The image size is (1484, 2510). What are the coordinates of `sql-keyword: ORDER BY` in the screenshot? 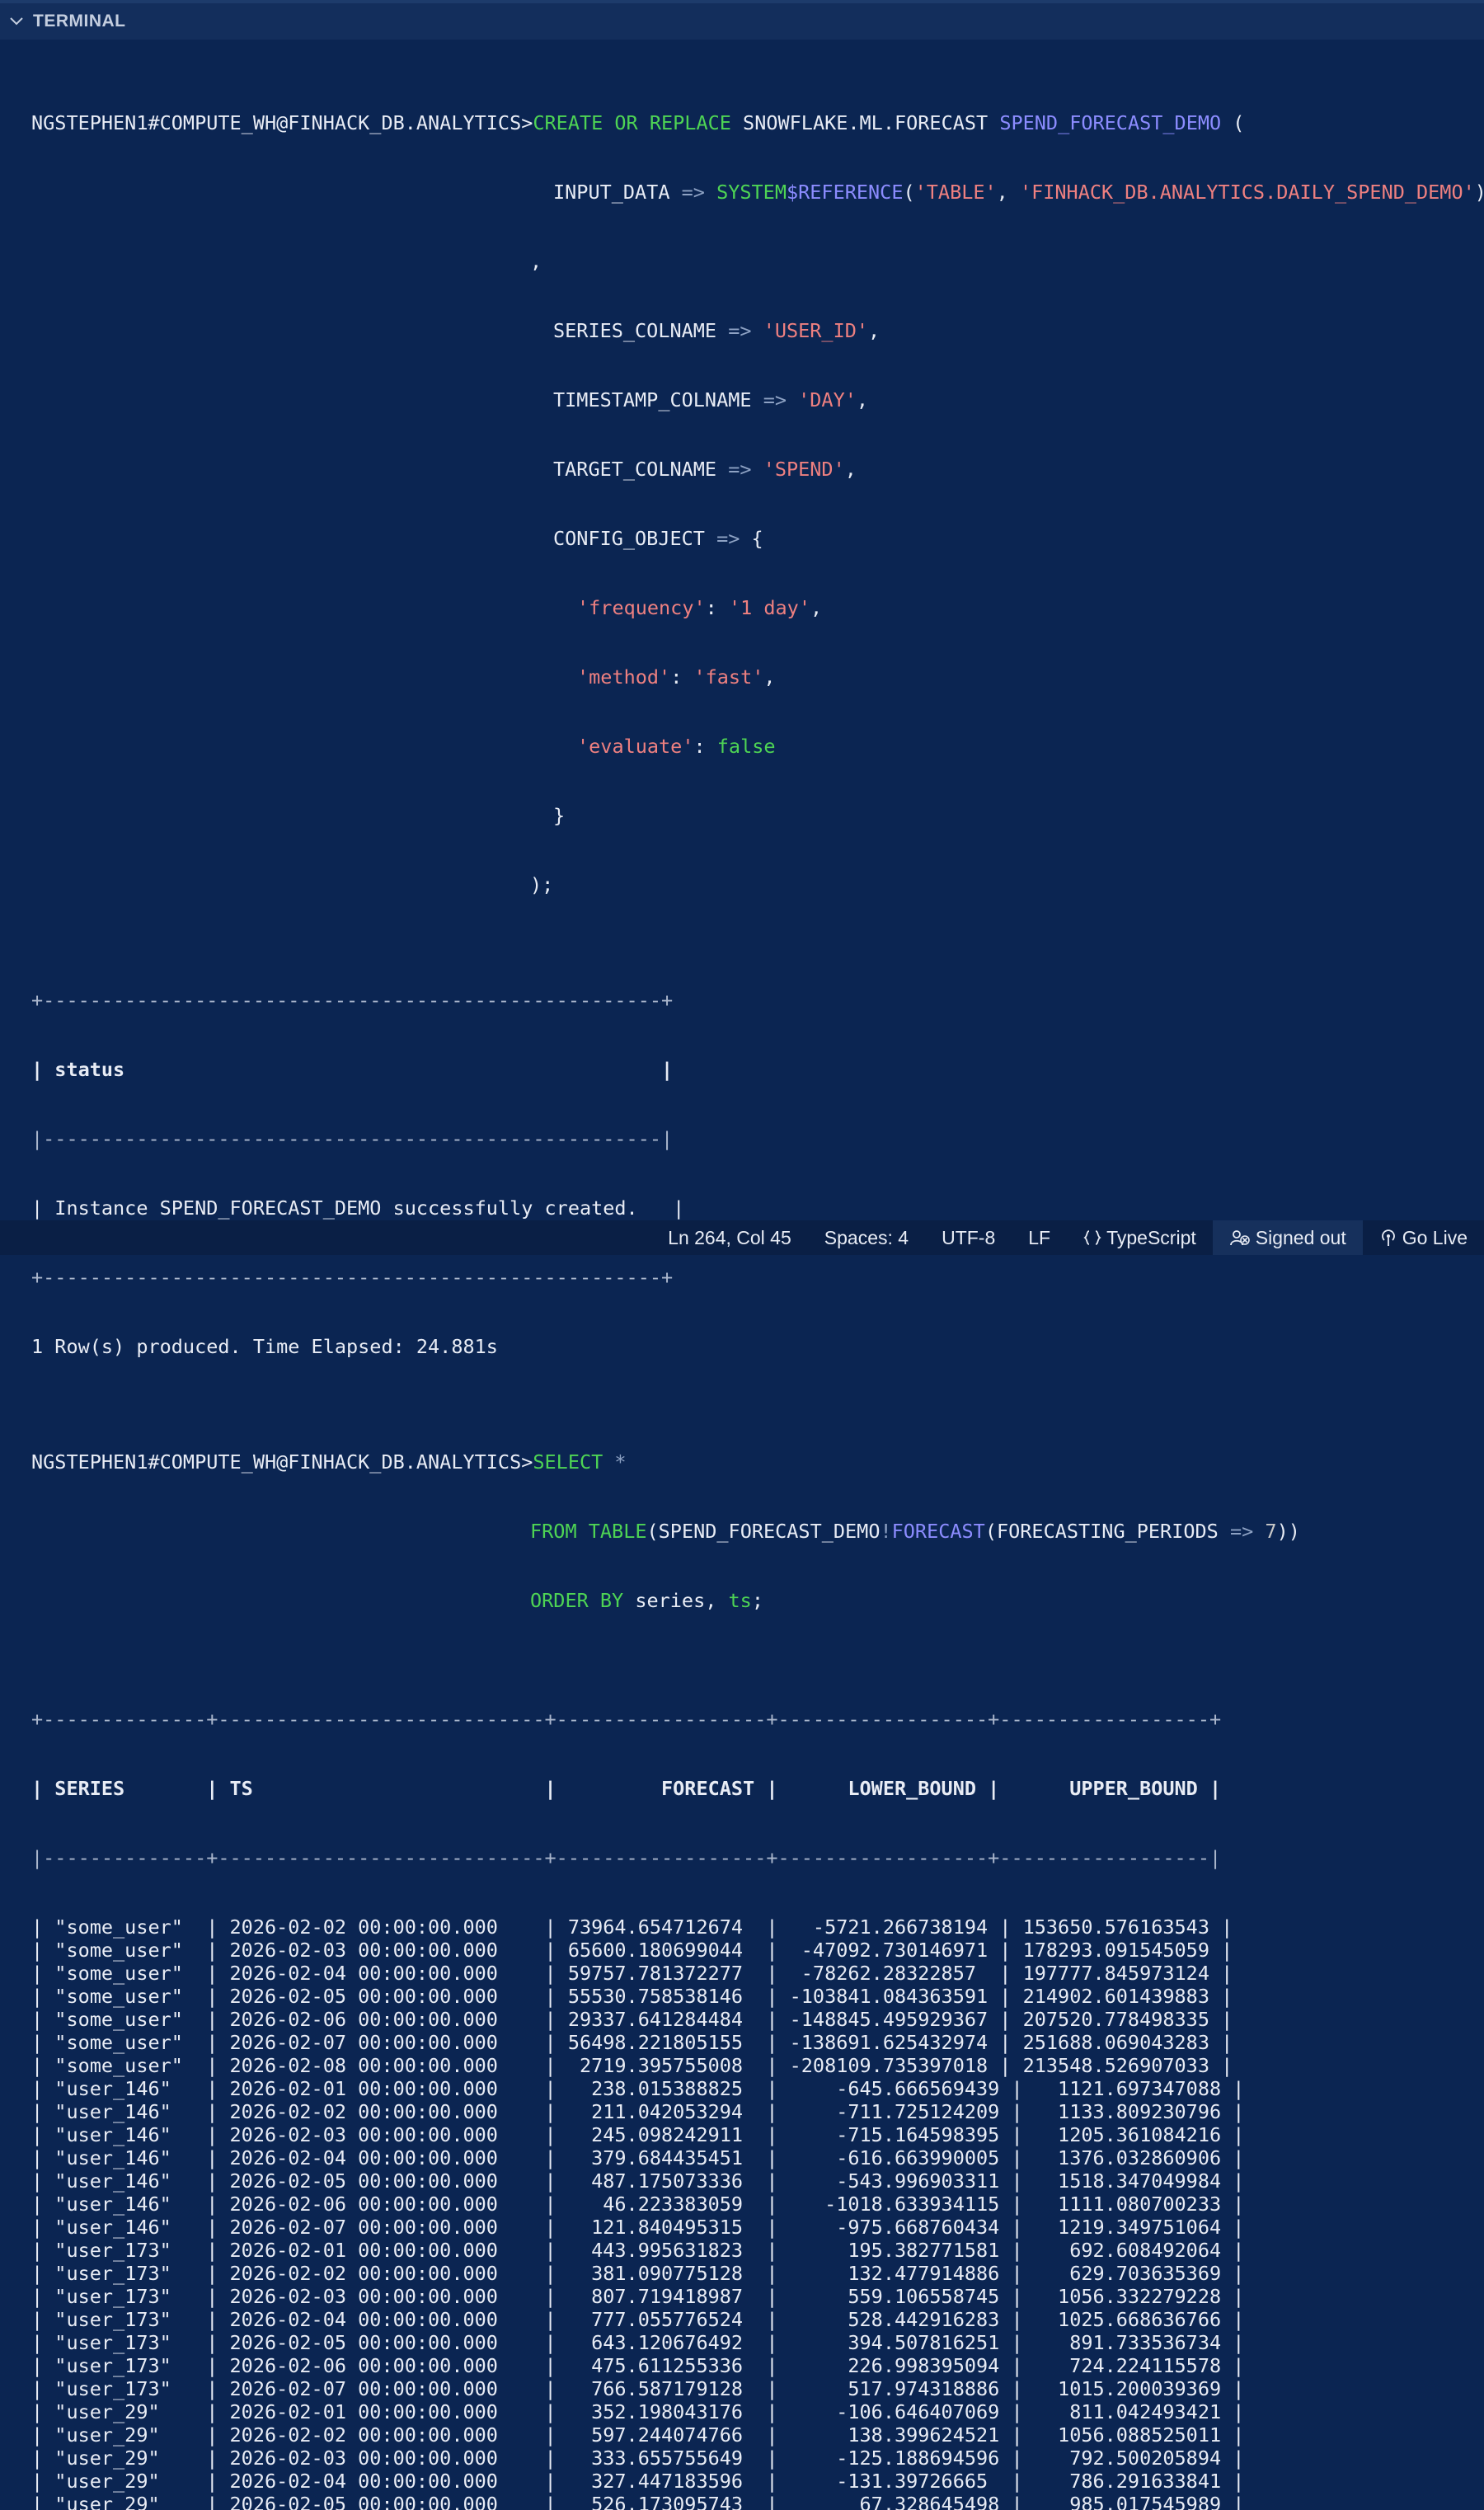 It's located at (577, 1600).